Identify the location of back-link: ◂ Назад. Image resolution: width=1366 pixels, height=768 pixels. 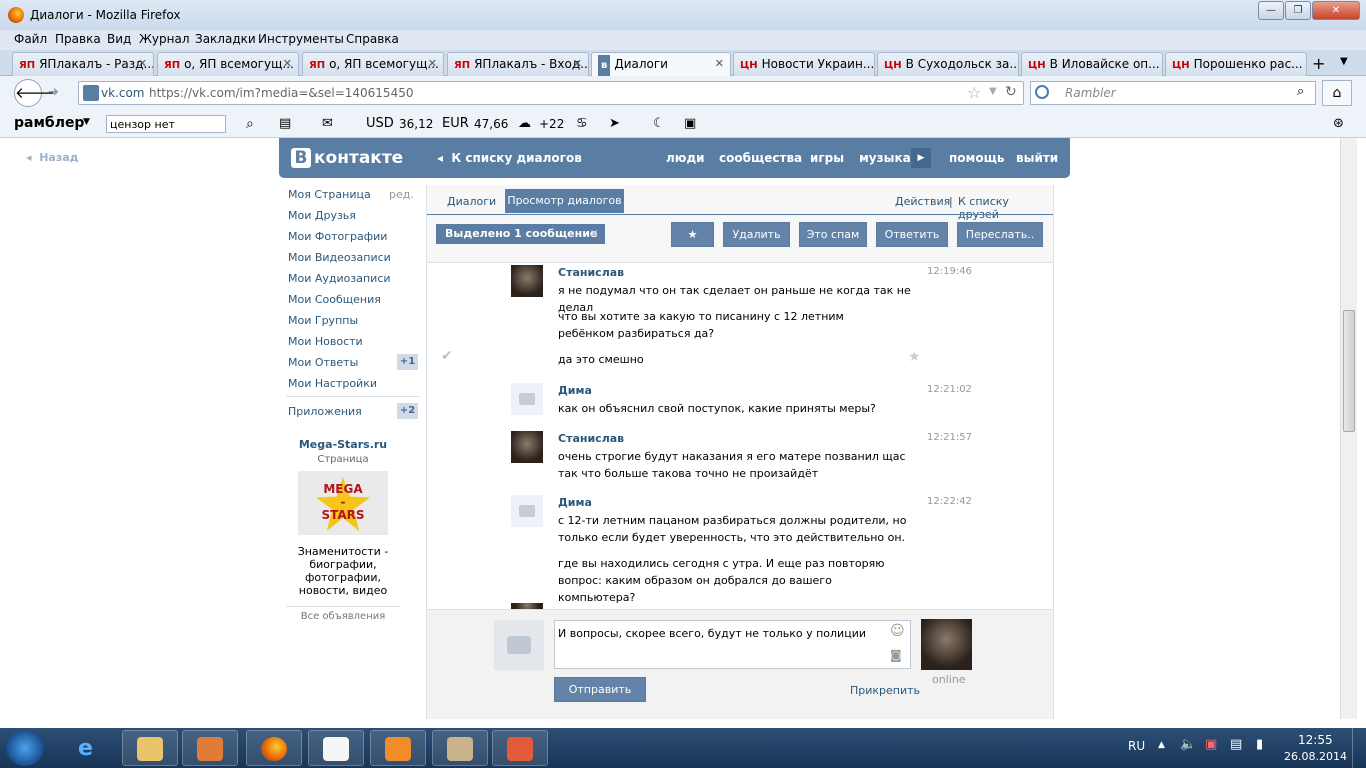
(52, 157).